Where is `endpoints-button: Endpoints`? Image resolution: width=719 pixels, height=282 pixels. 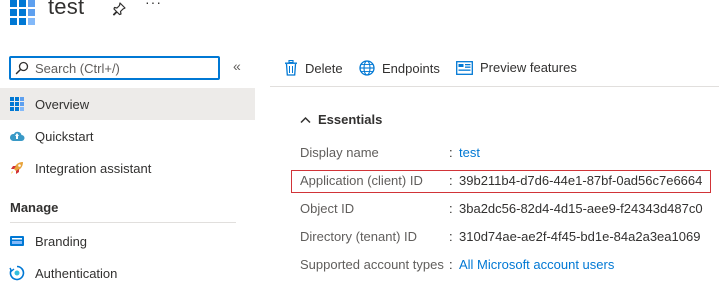 endpoints-button: Endpoints is located at coordinates (399, 68).